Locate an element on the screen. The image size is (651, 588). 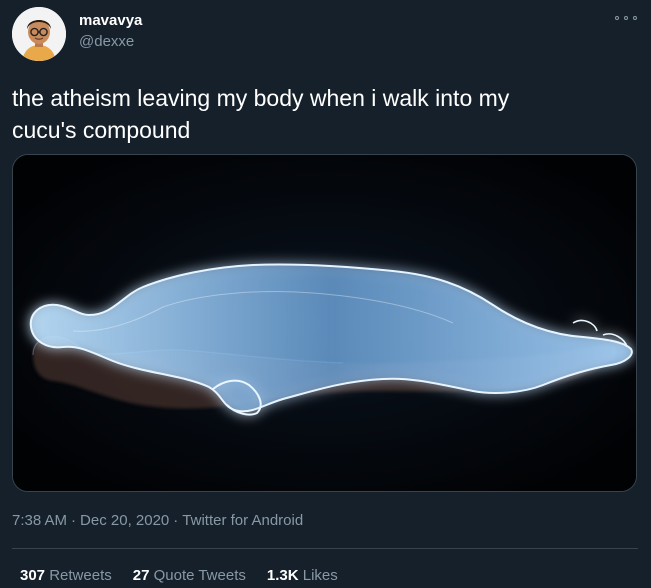
tweet-time: 7:38 AM is located at coordinates (39, 520).